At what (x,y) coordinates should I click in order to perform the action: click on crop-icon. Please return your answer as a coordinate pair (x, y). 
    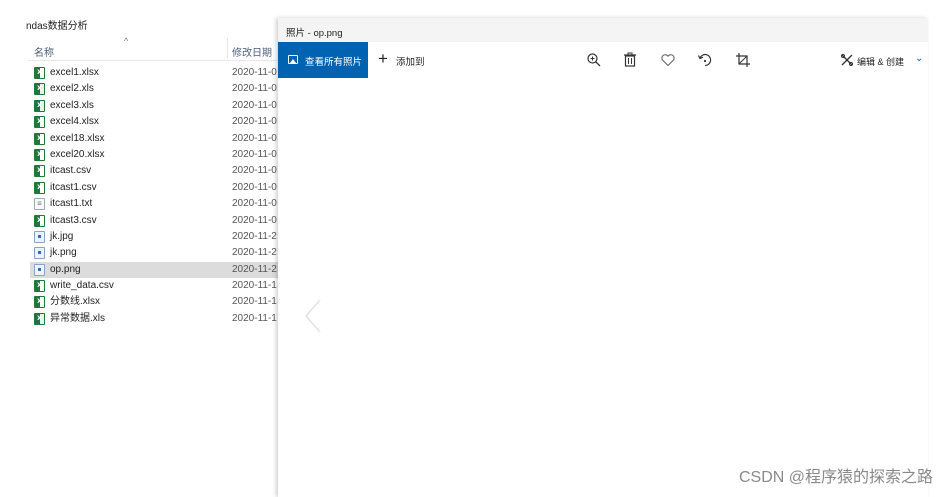
    Looking at the image, I should click on (743, 60).